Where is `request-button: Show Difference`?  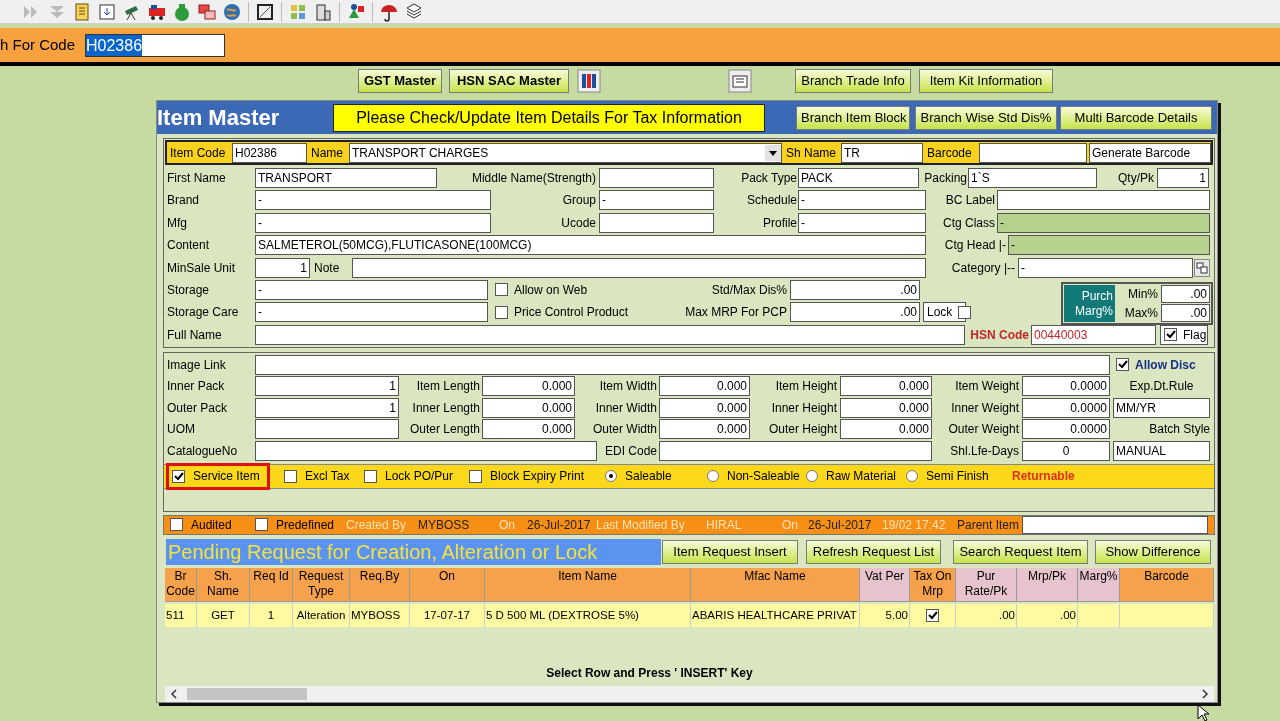
request-button: Show Difference is located at coordinates (1153, 551).